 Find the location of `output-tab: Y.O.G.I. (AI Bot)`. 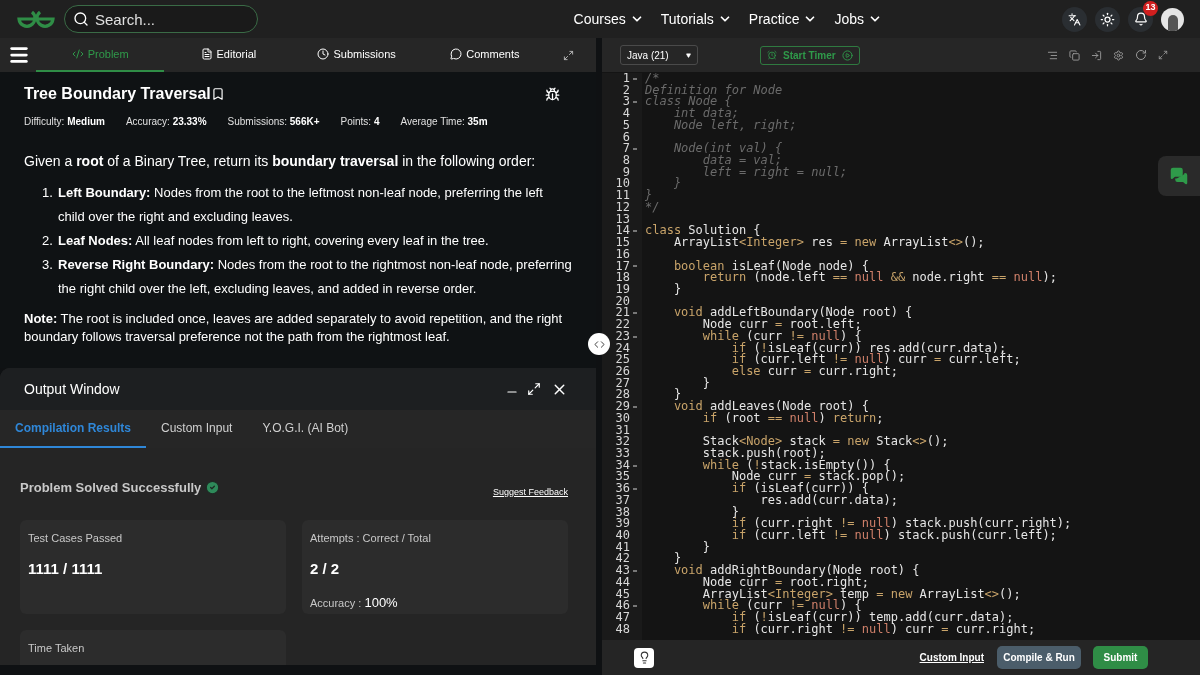

output-tab: Y.O.G.I. (AI Bot) is located at coordinates (305, 429).